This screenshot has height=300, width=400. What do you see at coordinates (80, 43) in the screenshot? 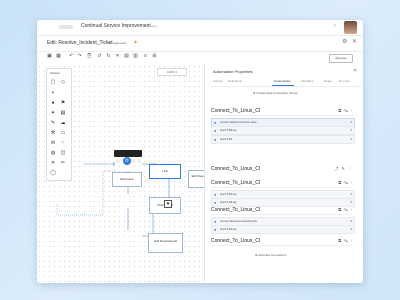
I see `page-title: Edit: Resolve_Incident_Ticket` at bounding box center [80, 43].